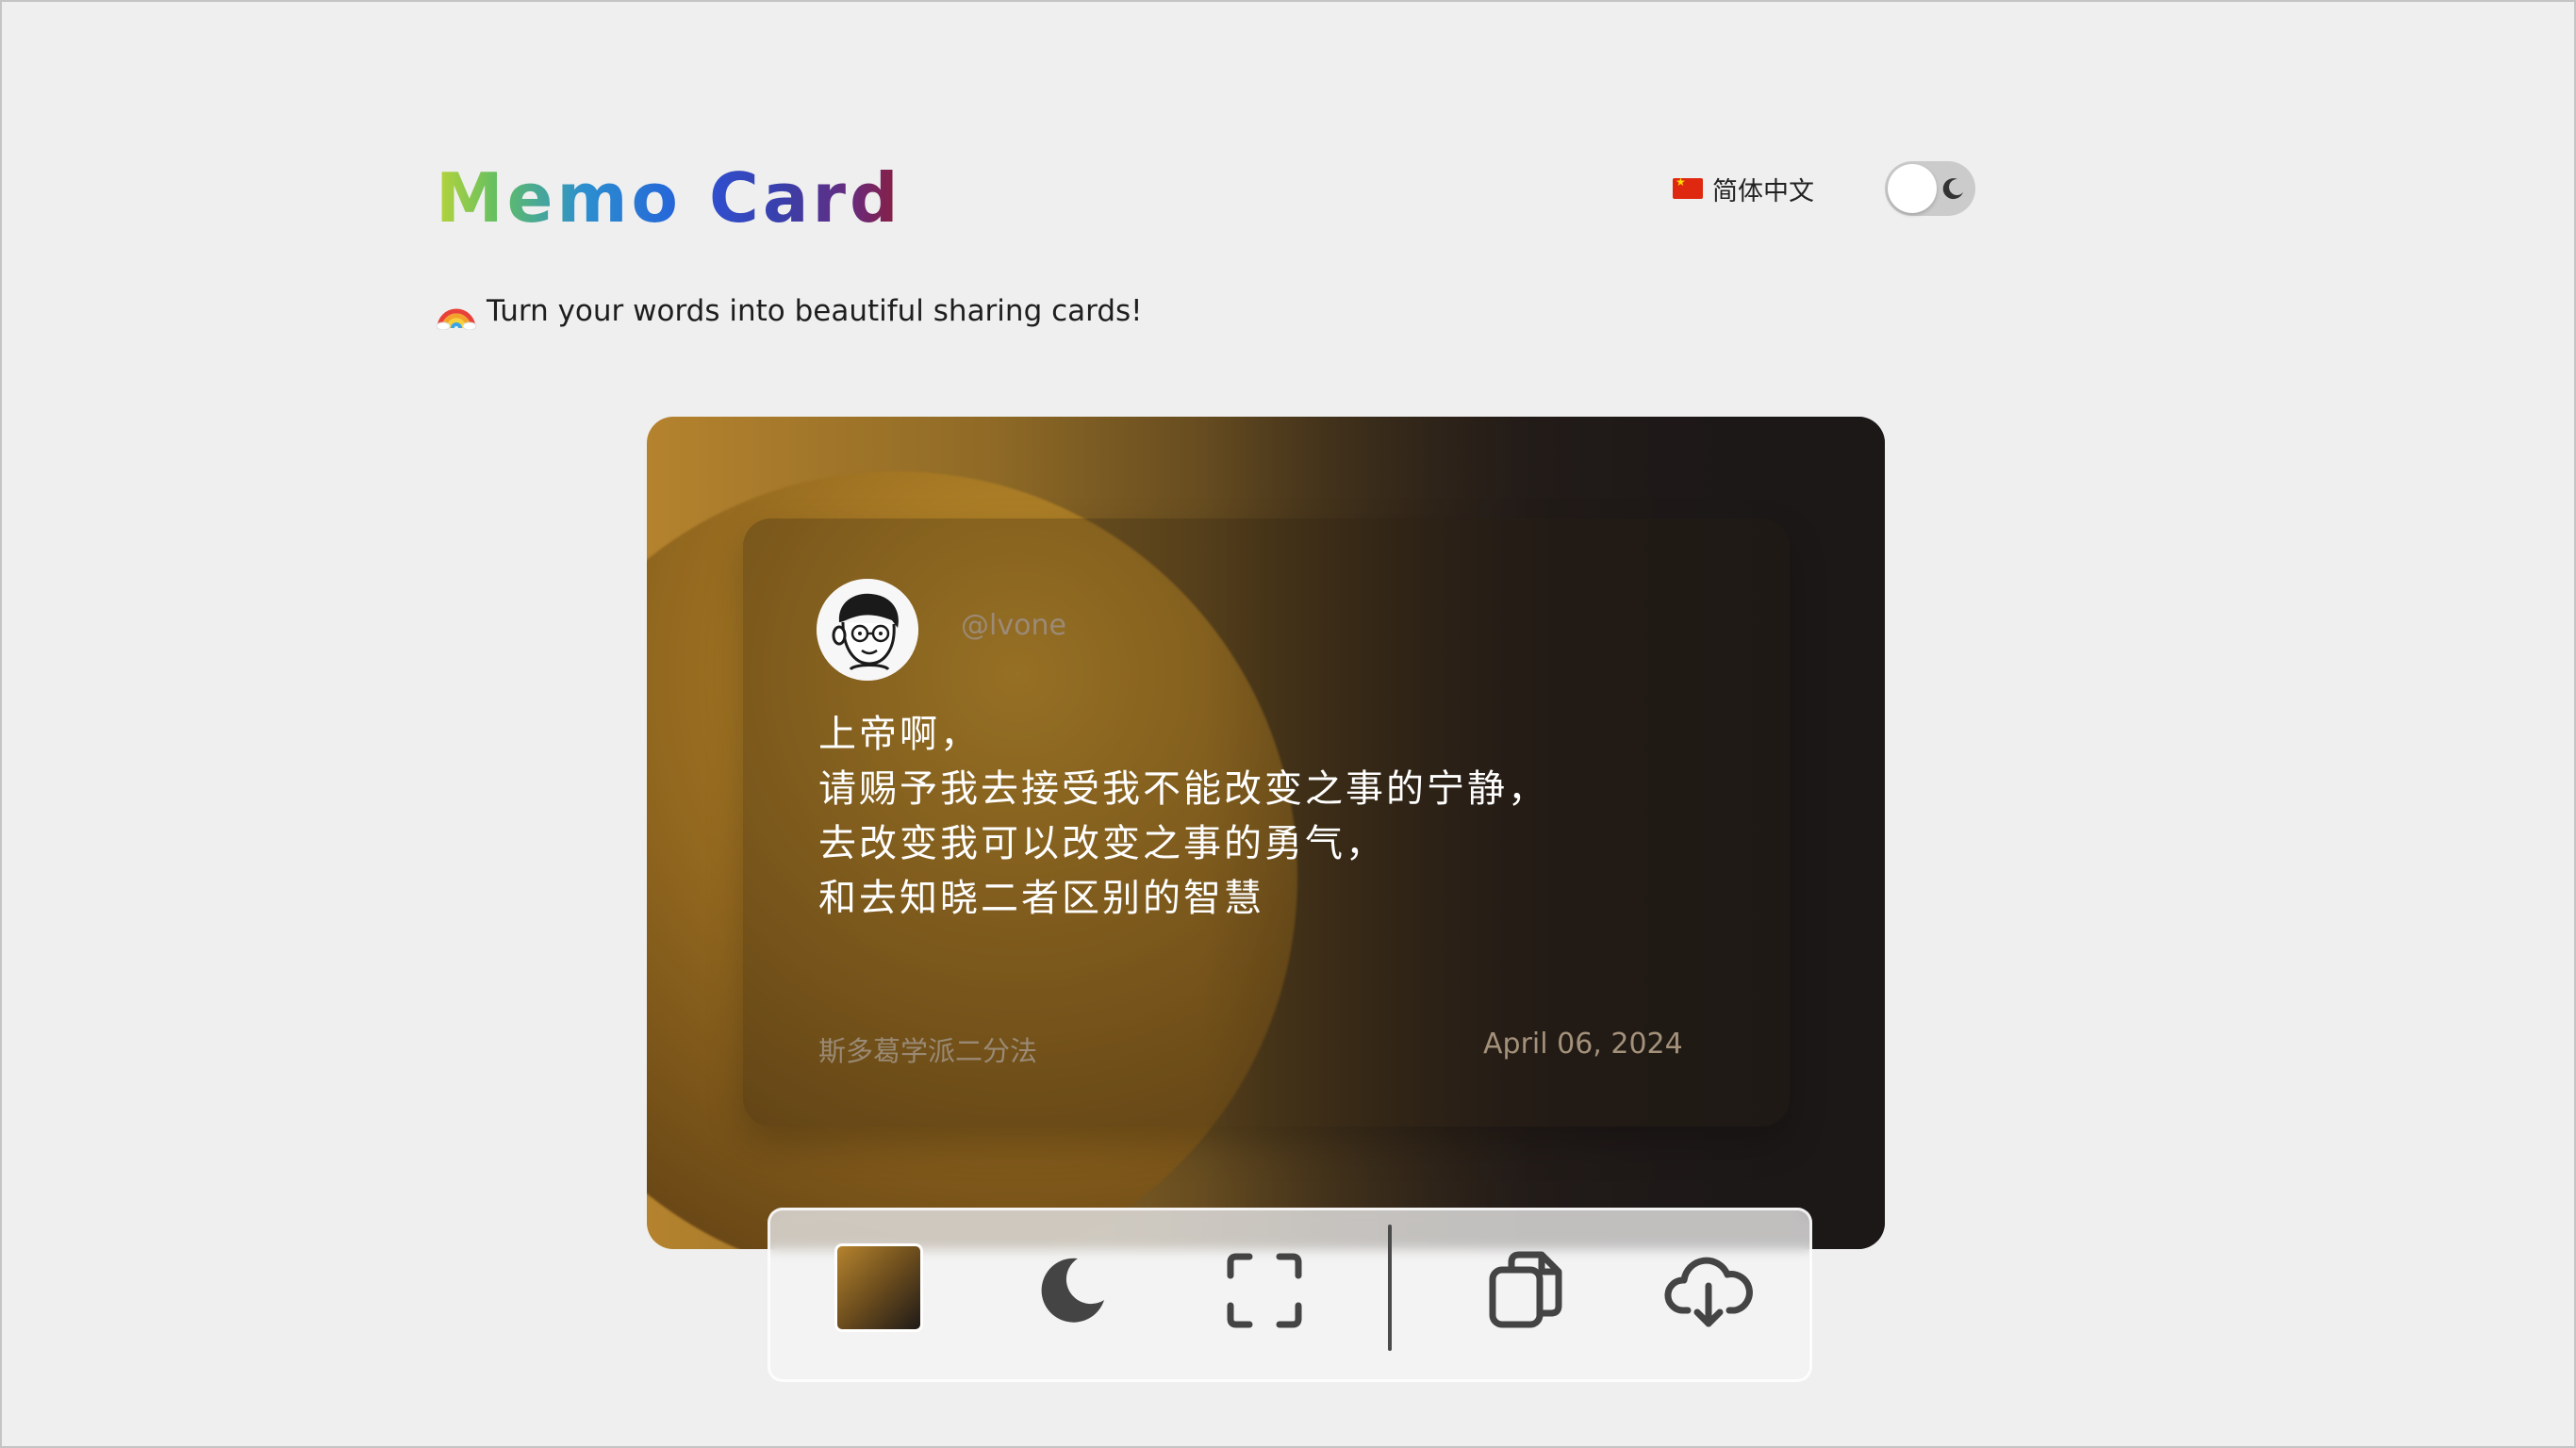 This screenshot has width=2576, height=1448. I want to click on download-button, so click(1708, 1290).